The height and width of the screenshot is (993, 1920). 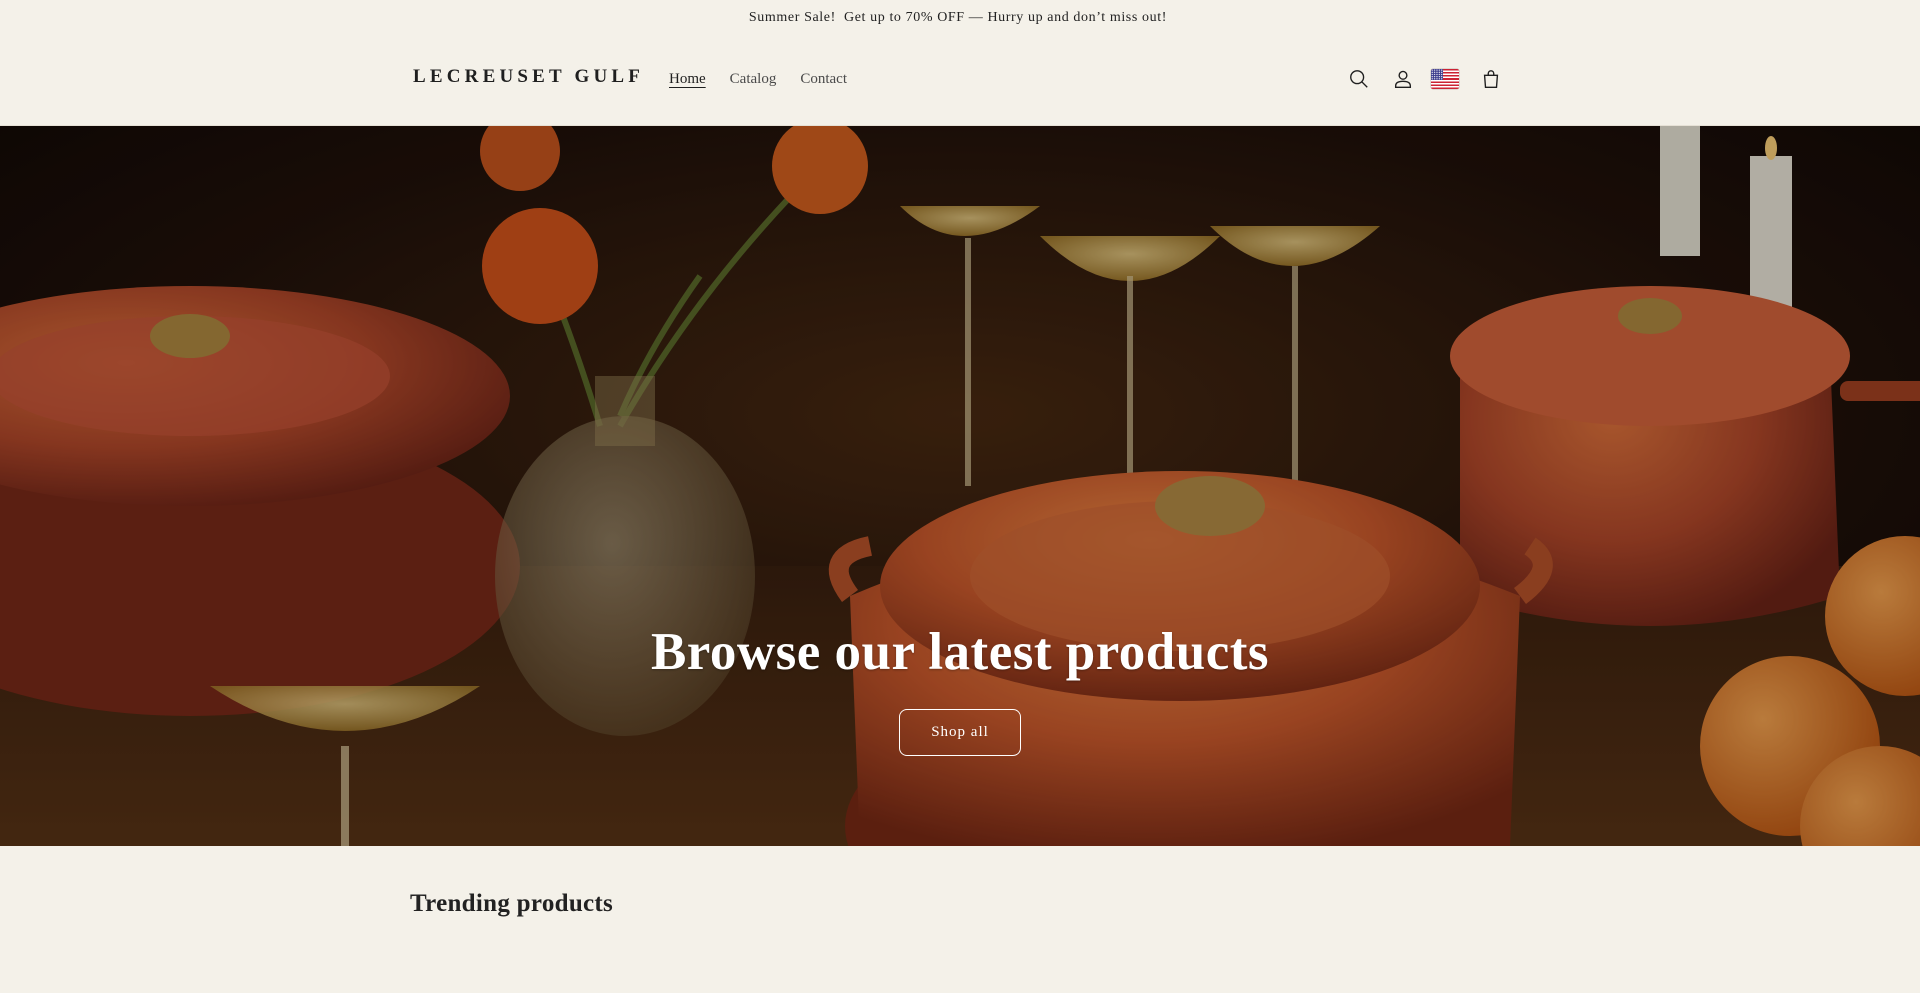 I want to click on trending-products-heading: Trending products, so click(x=512, y=903).